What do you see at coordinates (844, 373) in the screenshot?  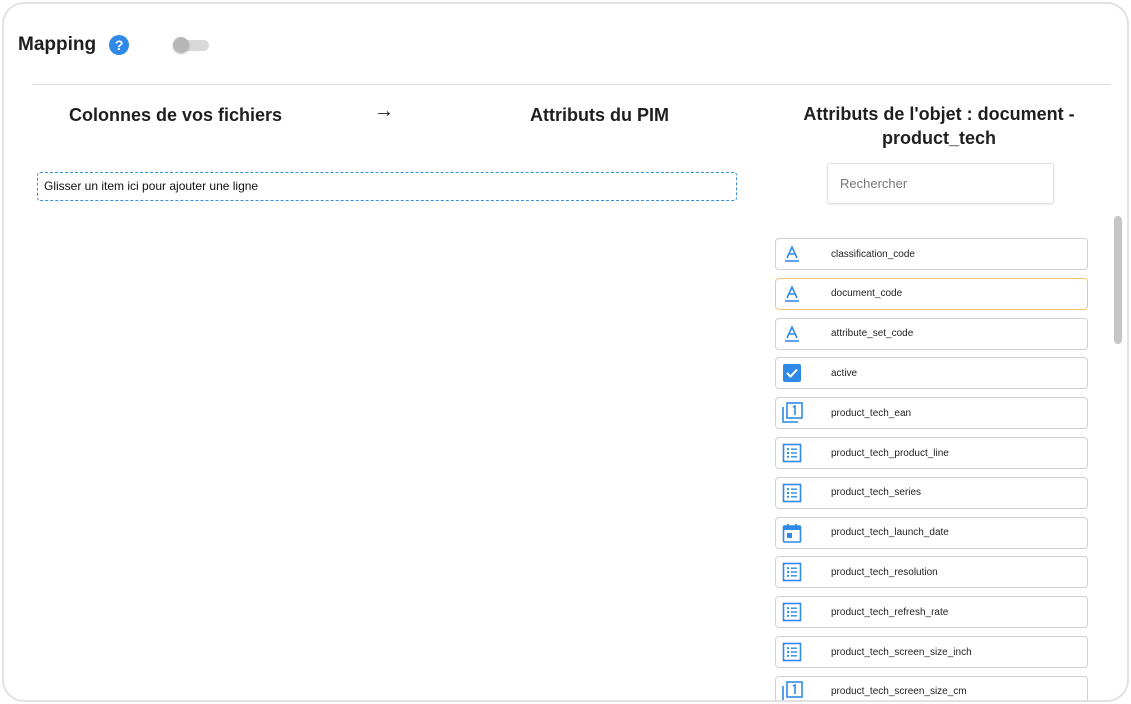 I see `attribute-label: active` at bounding box center [844, 373].